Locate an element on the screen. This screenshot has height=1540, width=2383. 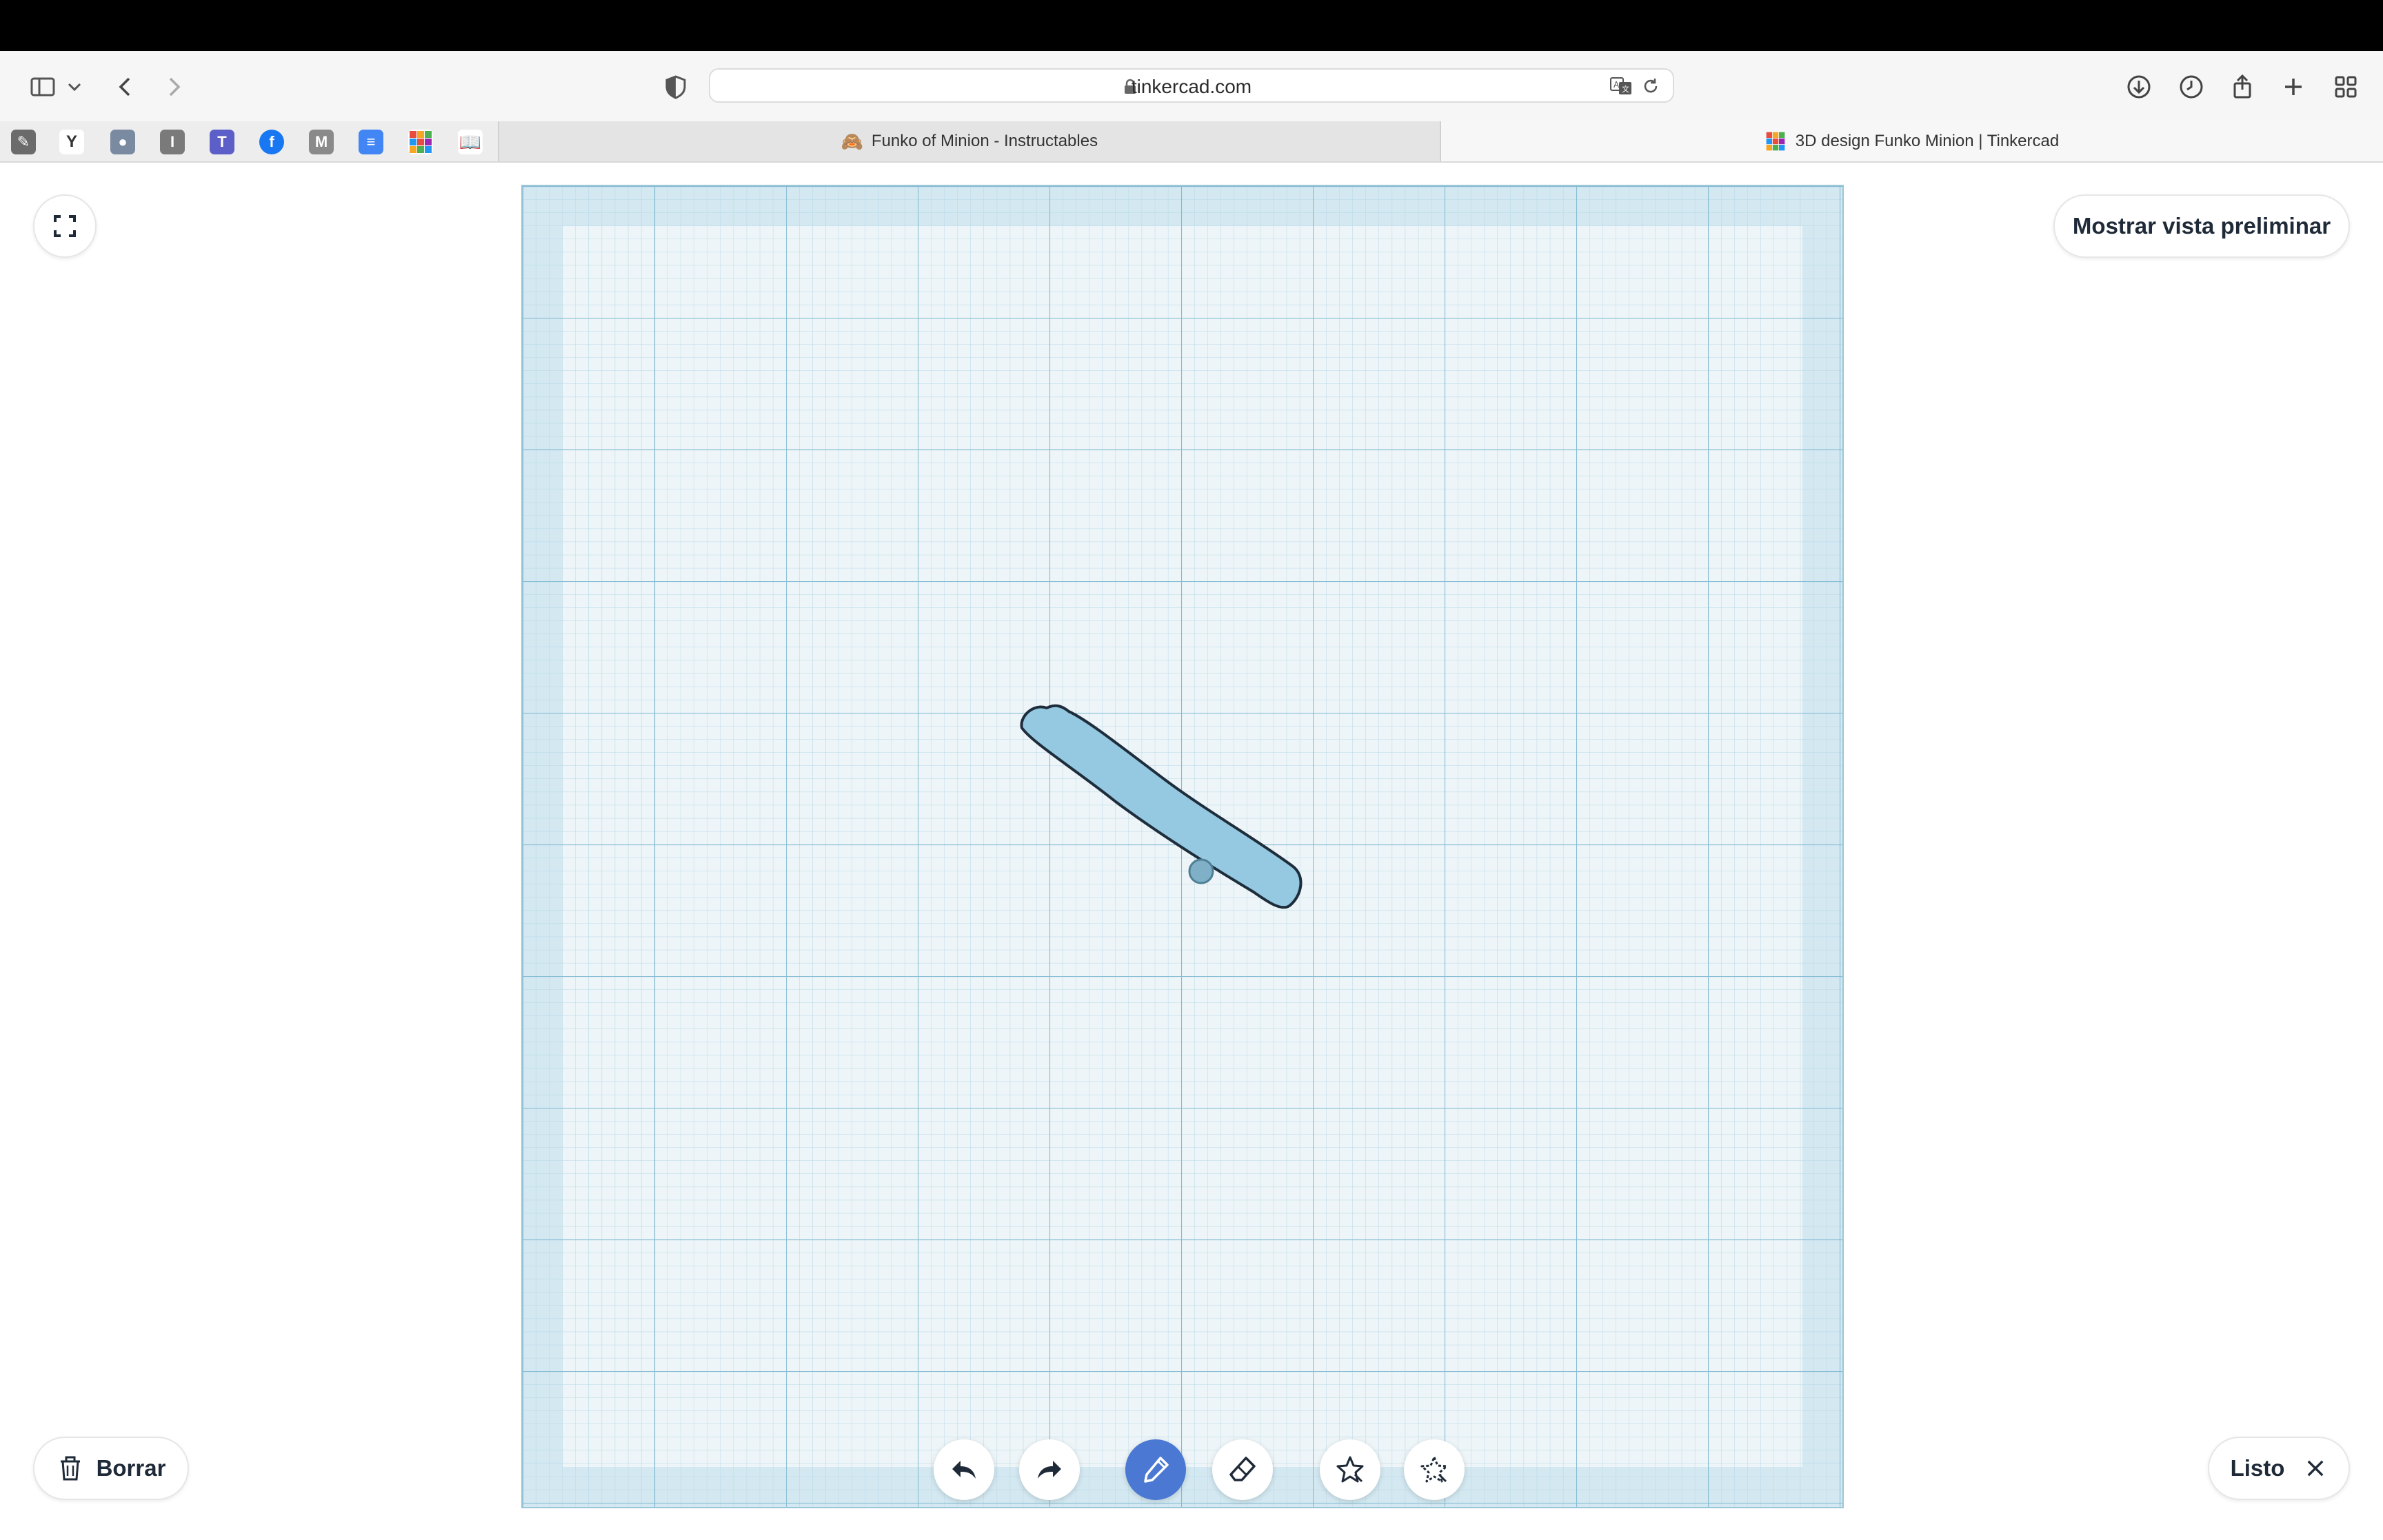
close-icon is located at coordinates (2316, 1469).